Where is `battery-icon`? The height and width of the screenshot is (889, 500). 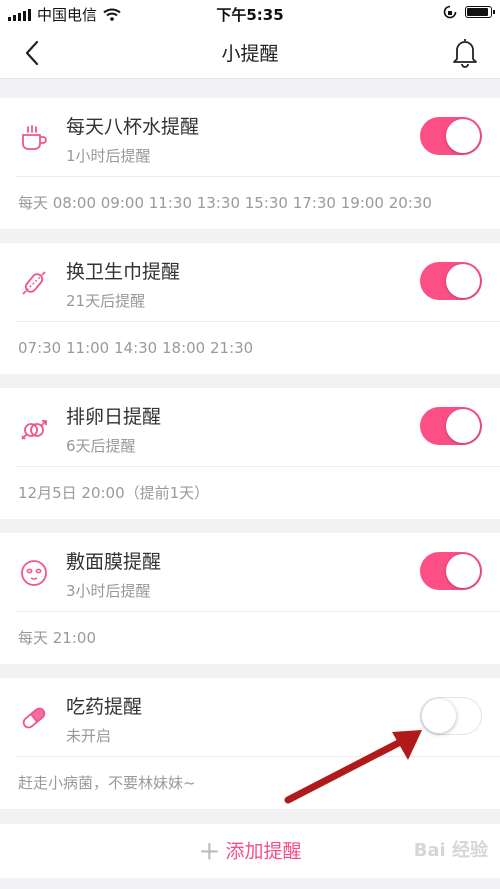
battery-icon is located at coordinates (480, 12).